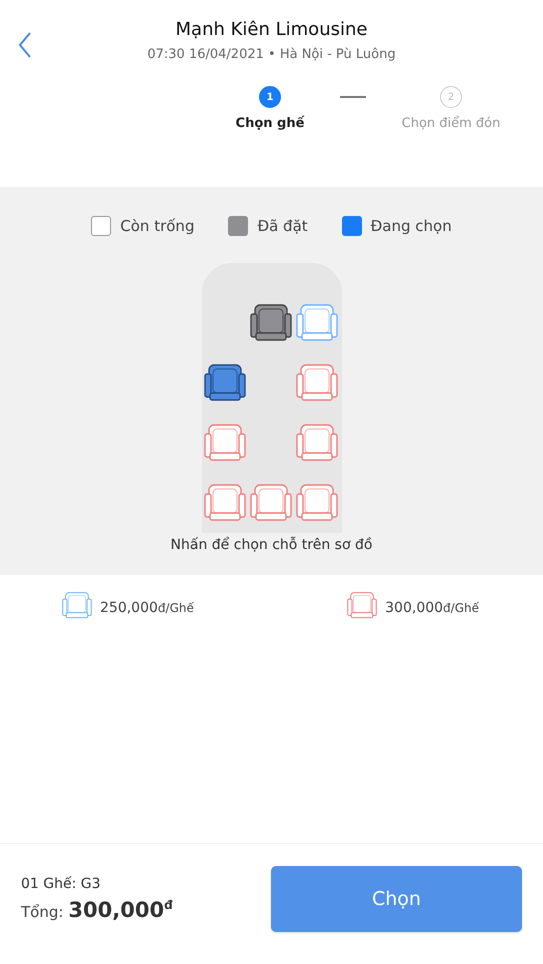 The width and height of the screenshot is (543, 964). What do you see at coordinates (353, 97) in the screenshot?
I see `step-connector` at bounding box center [353, 97].